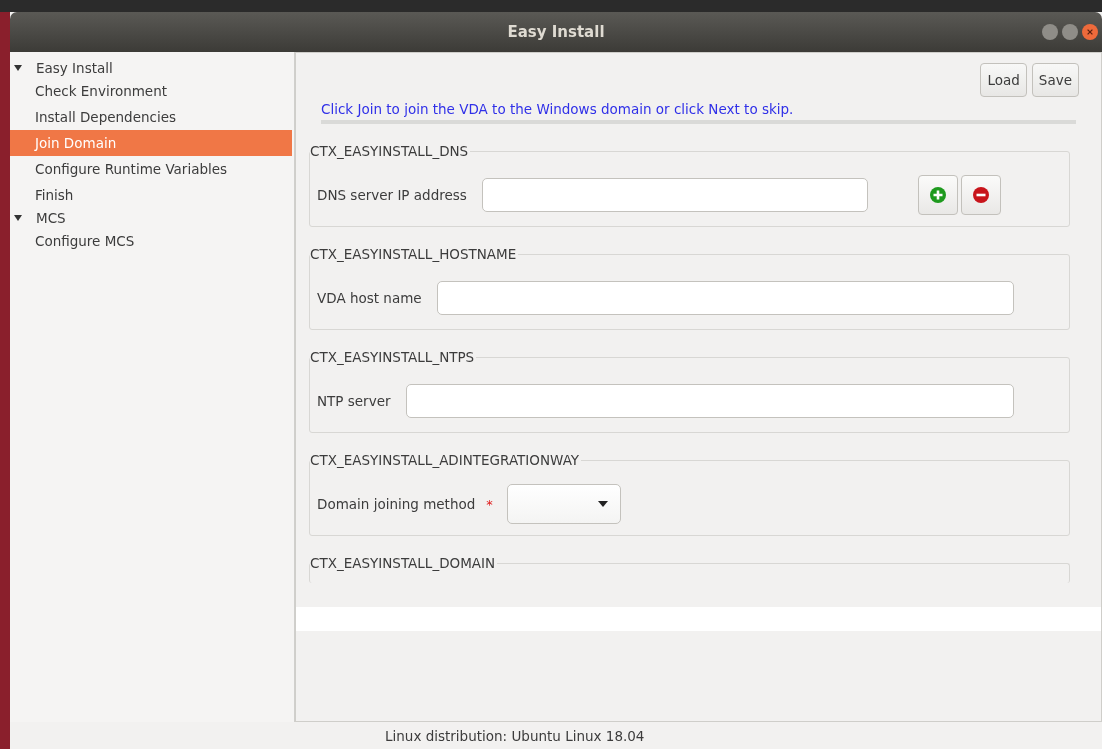 The image size is (1102, 749). What do you see at coordinates (354, 401) in the screenshot?
I see `field-label: NTP server` at bounding box center [354, 401].